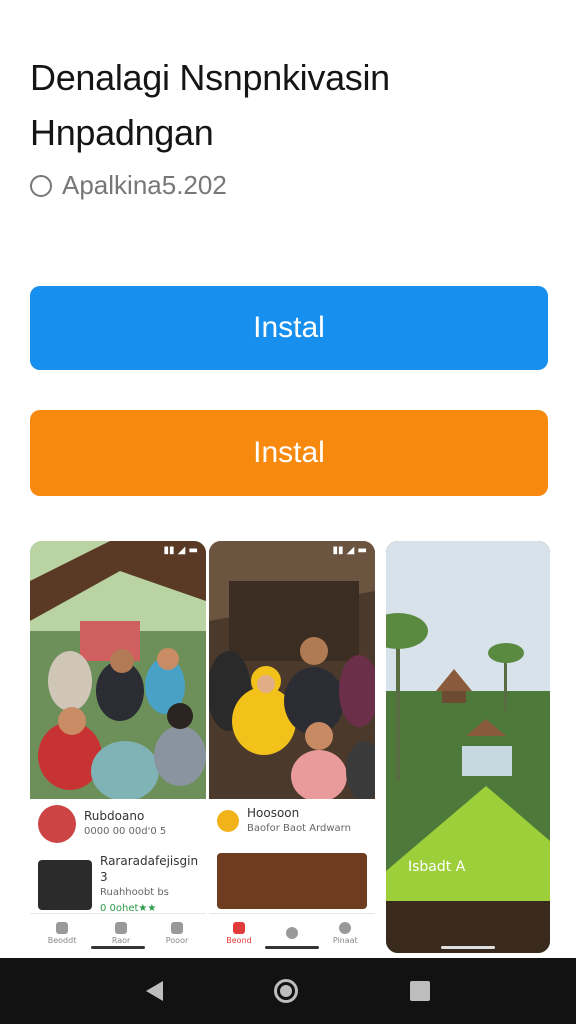 Image resolution: width=576 pixels, height=1024 pixels. I want to click on landscape-photo, so click(468, 747).